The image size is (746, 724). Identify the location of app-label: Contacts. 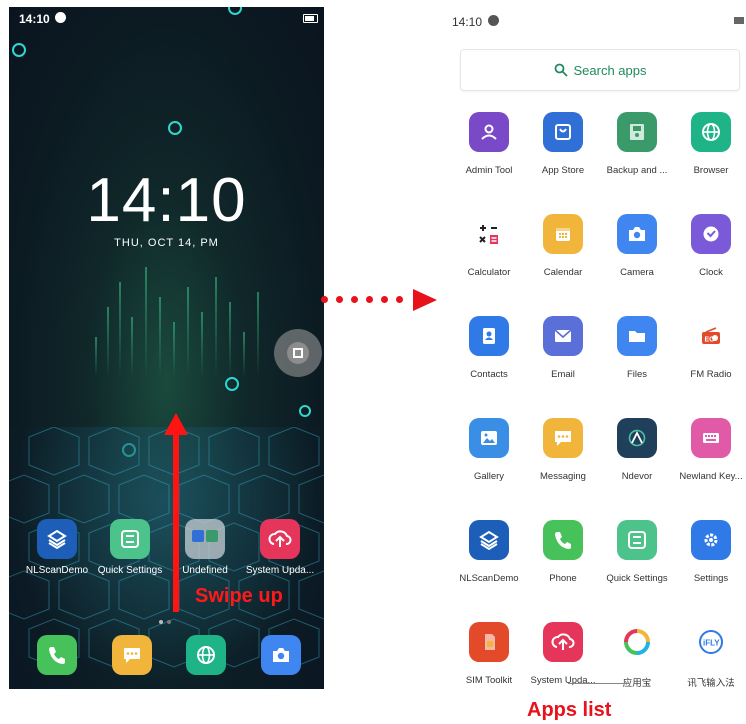
(489, 374).